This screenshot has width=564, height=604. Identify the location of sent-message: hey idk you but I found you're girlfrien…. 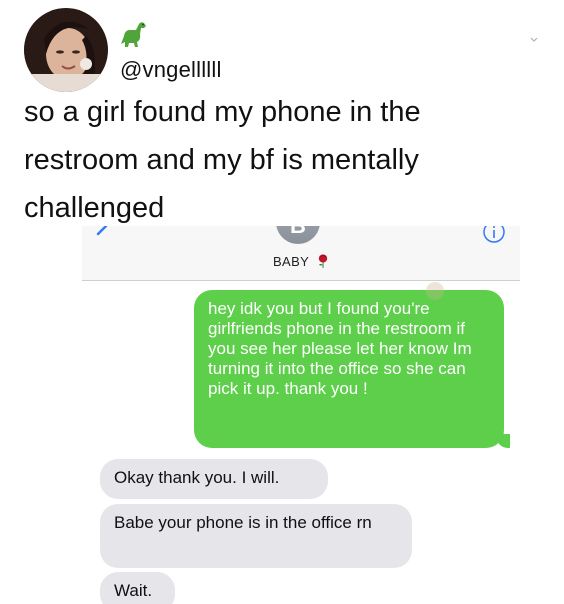
(352, 369).